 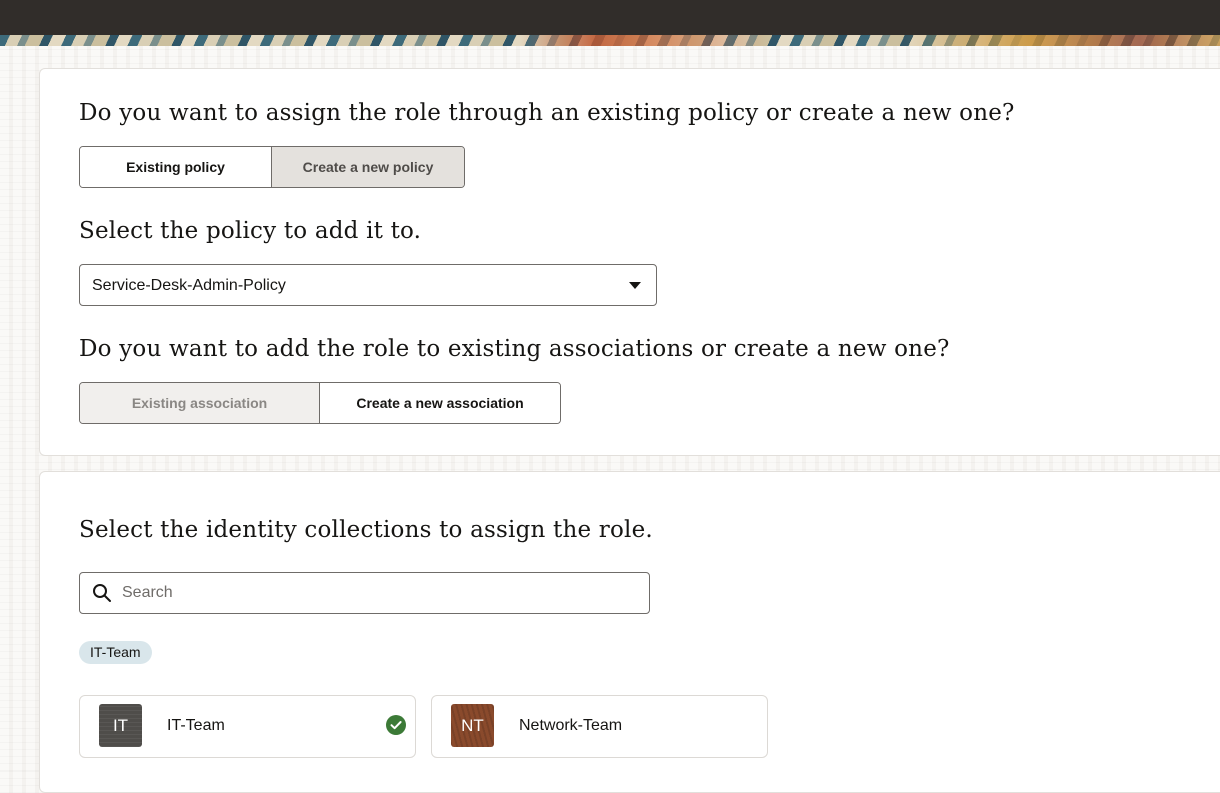 I want to click on avatar: IT, so click(x=120, y=725).